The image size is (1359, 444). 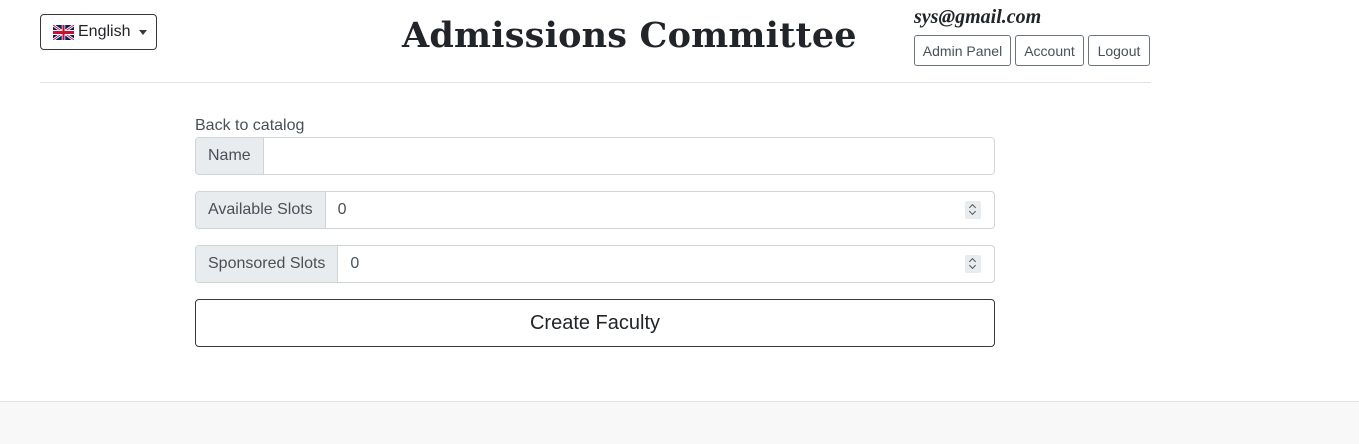 I want to click on language-label: English, so click(x=104, y=31).